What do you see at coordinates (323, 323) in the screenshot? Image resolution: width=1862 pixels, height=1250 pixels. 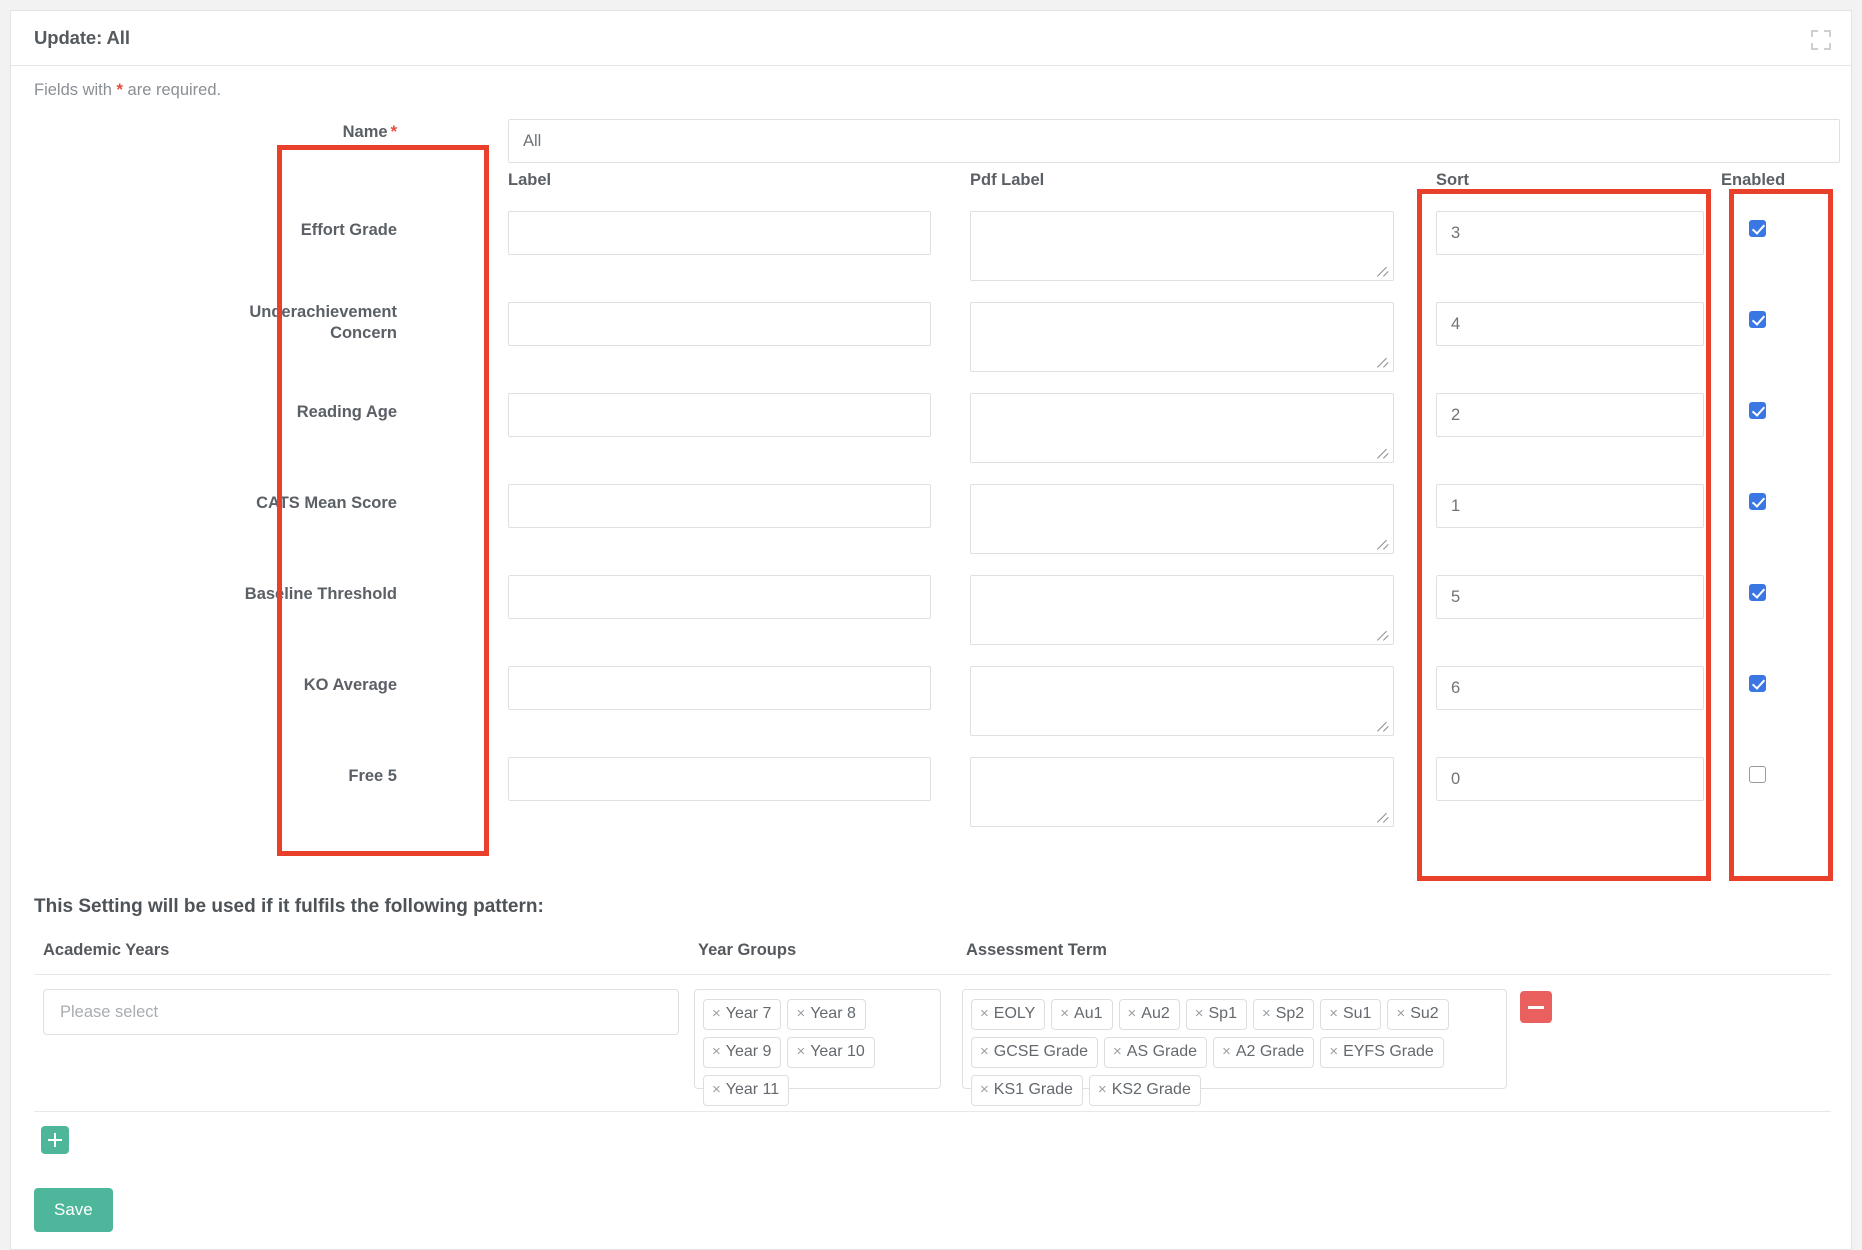 I see `row-label-1: Underachievement Concern` at bounding box center [323, 323].